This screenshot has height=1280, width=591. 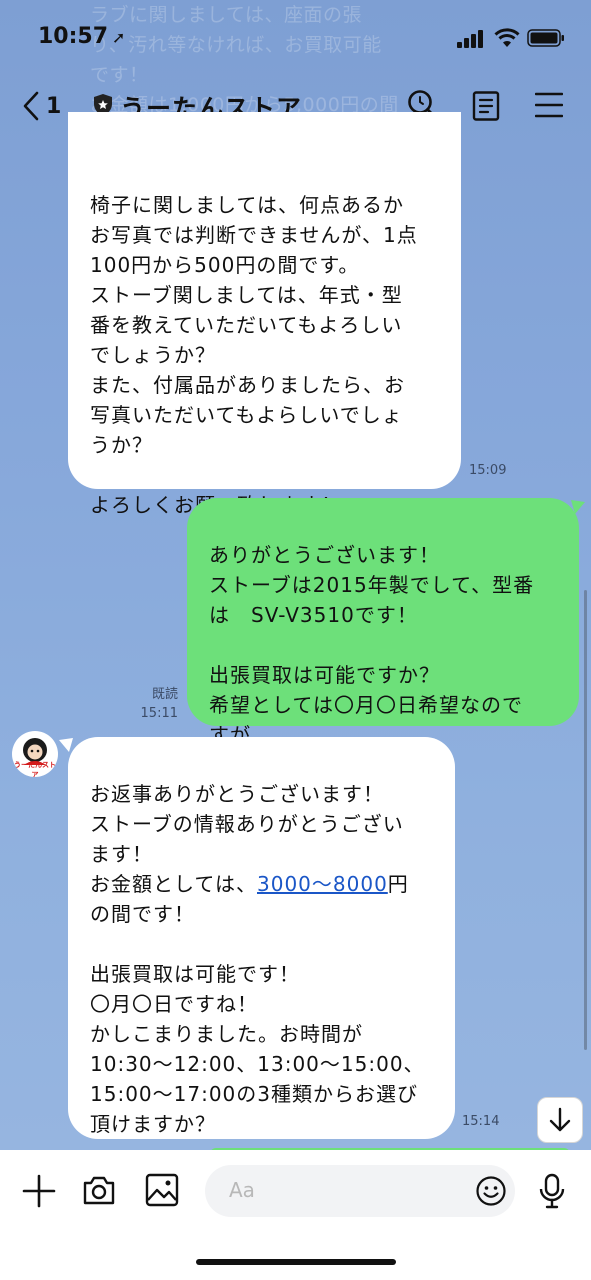 I want to click on message-text: 円, so click(x=398, y=884).